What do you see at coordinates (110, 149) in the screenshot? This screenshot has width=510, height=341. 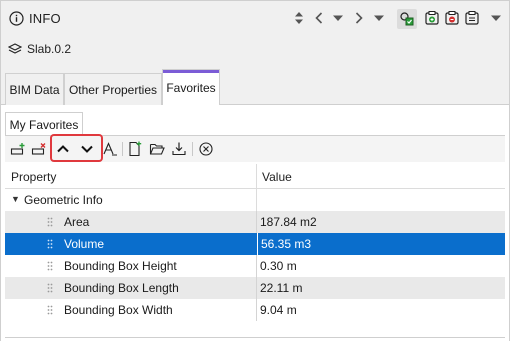 I see `rename-icon` at bounding box center [110, 149].